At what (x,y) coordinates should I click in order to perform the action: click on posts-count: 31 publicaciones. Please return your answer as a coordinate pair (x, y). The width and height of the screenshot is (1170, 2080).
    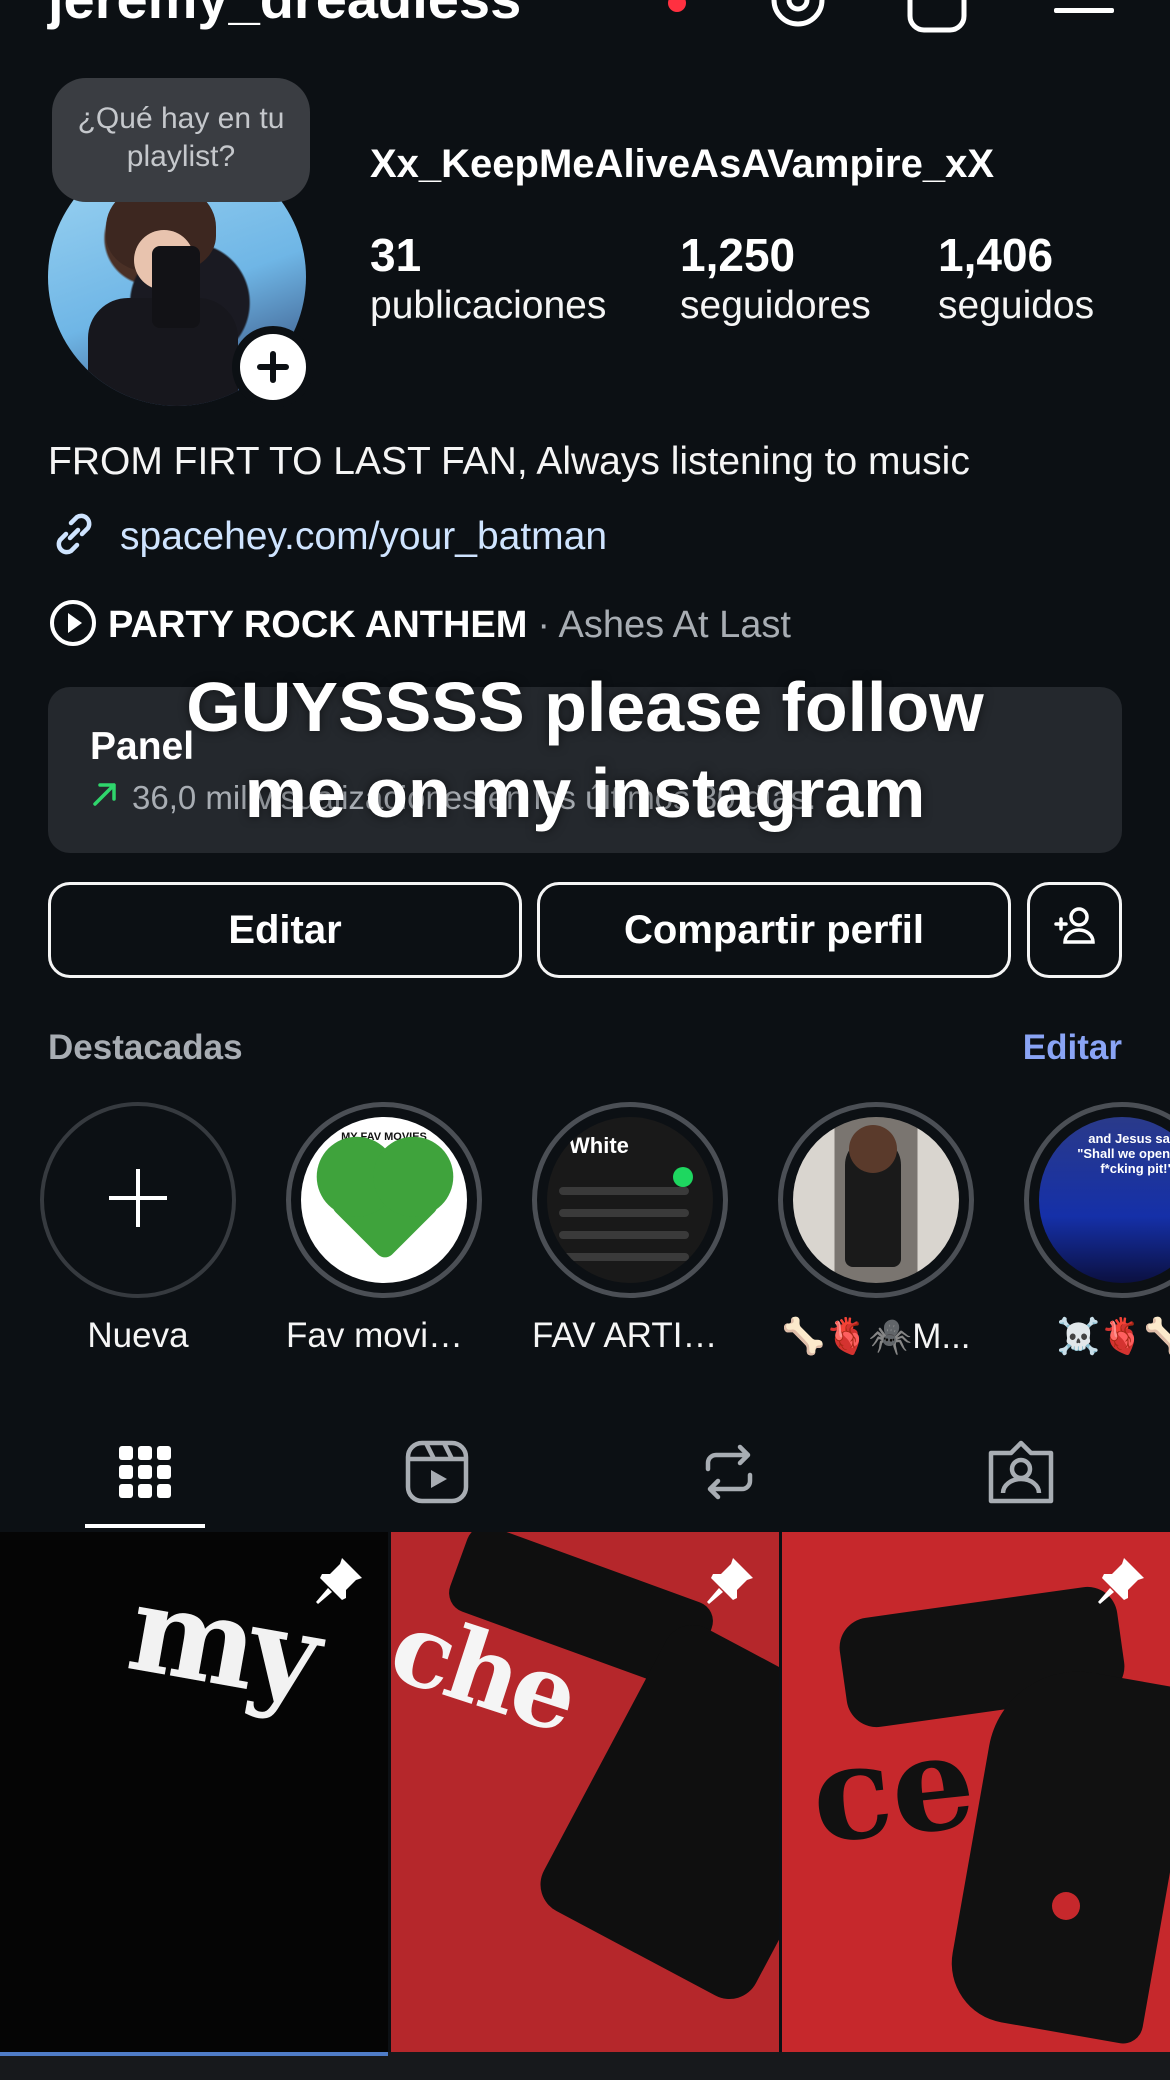
    Looking at the image, I should click on (488, 279).